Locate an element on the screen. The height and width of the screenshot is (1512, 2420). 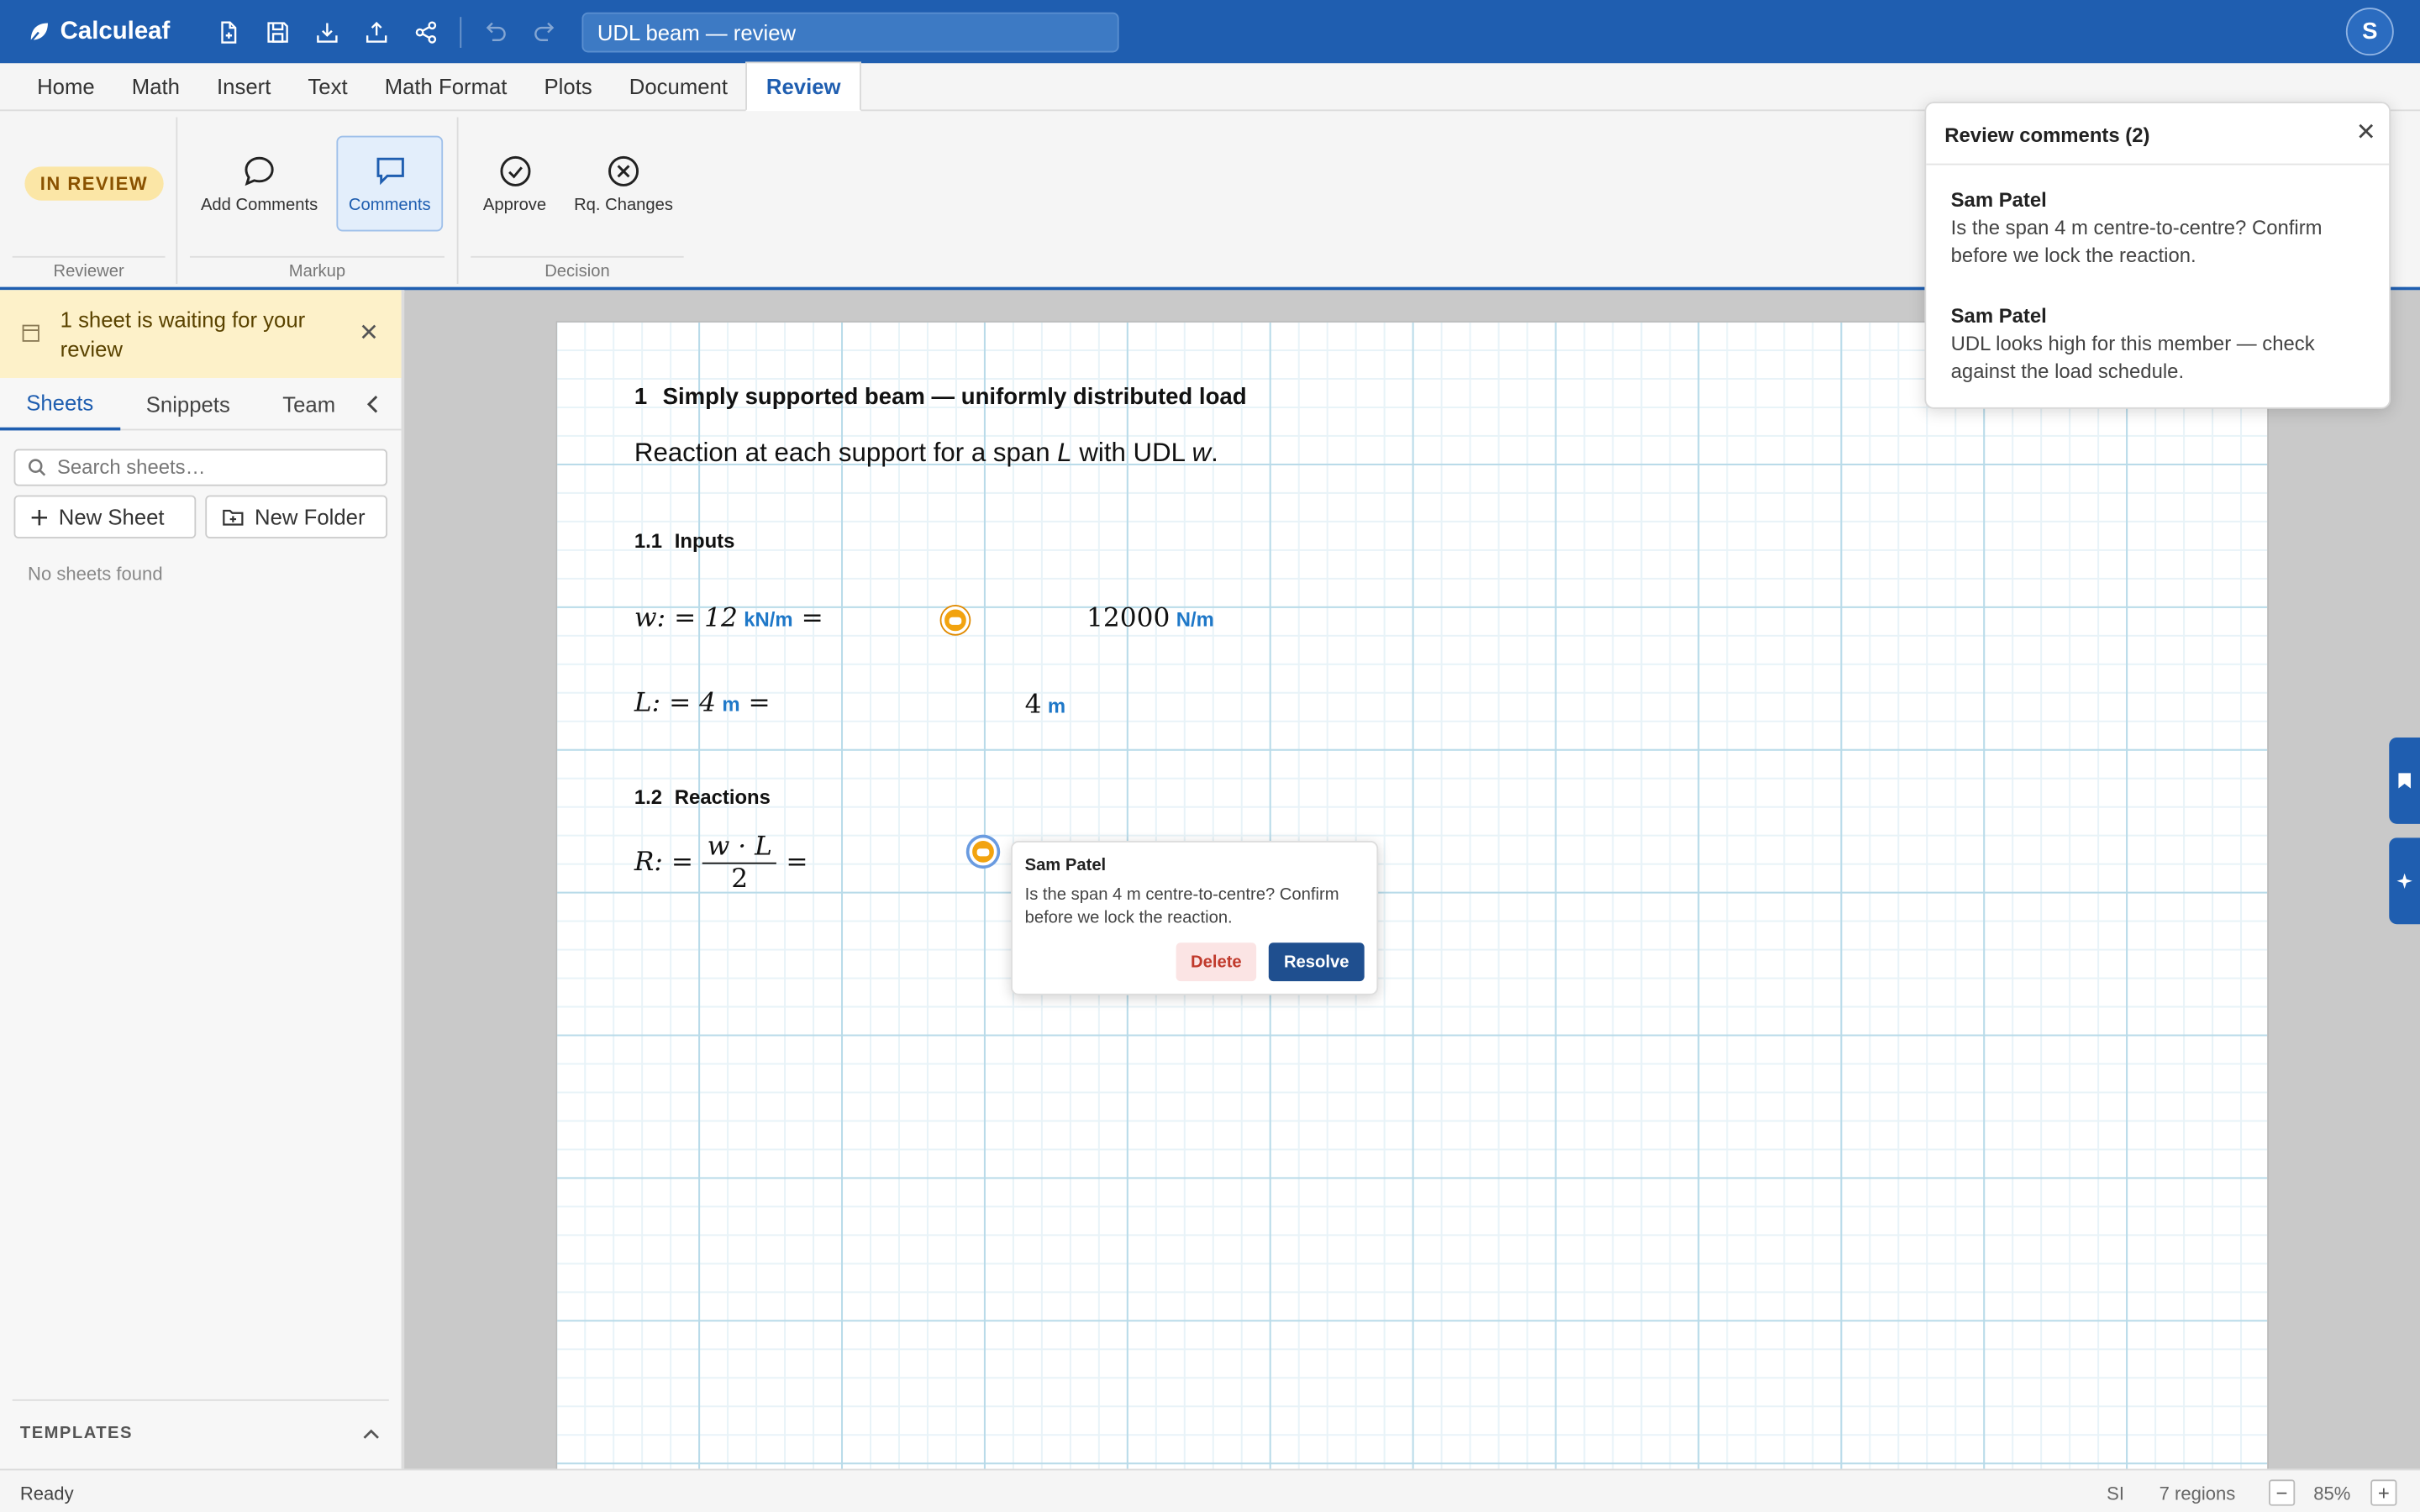
share-icon is located at coordinates (427, 31).